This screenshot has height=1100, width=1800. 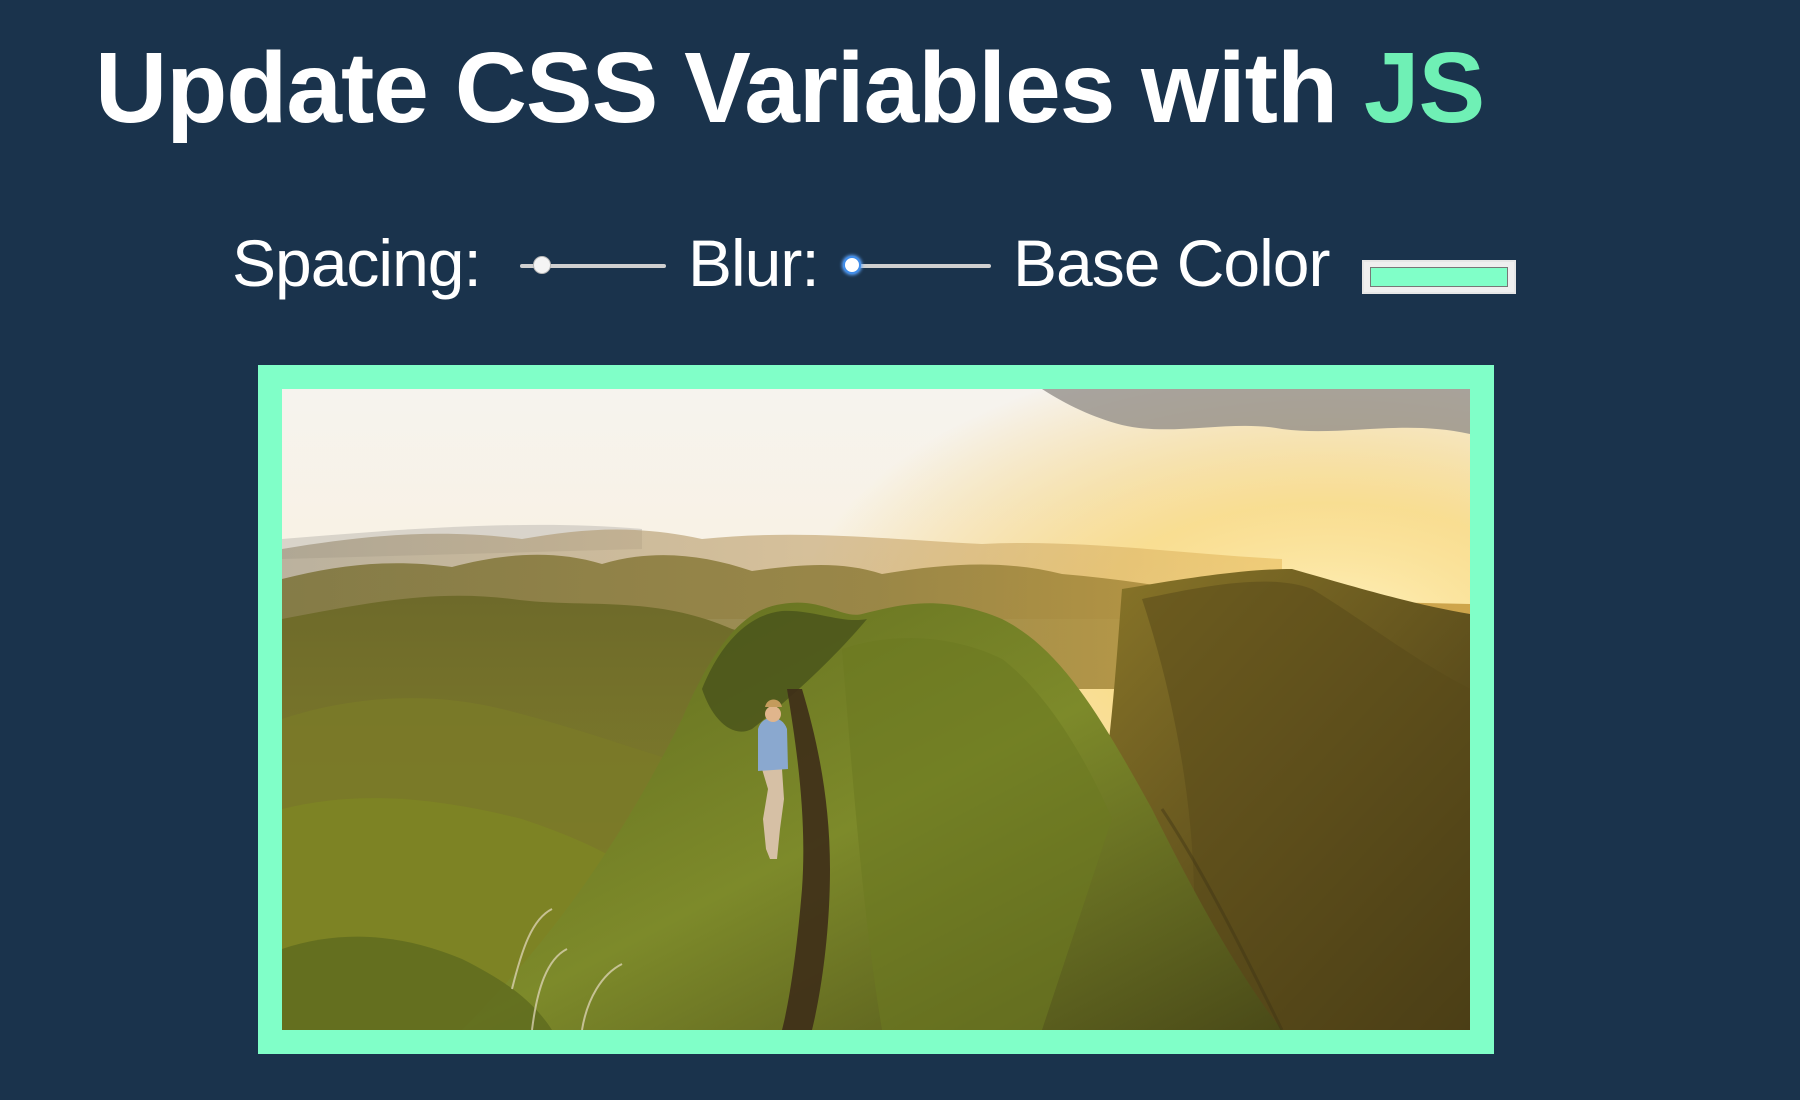 I want to click on title-highlight-text: JS, so click(x=1424, y=88).